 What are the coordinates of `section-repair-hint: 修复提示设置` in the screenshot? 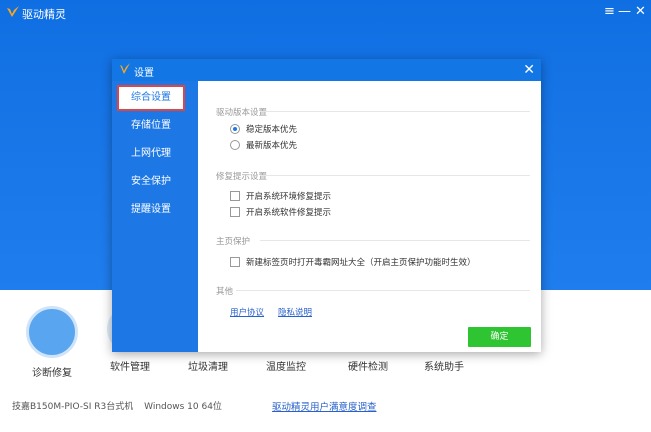 It's located at (375, 176).